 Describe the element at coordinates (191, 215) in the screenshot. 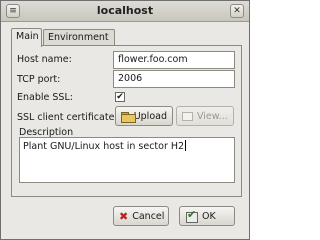

I see `ok-check-icon` at that location.